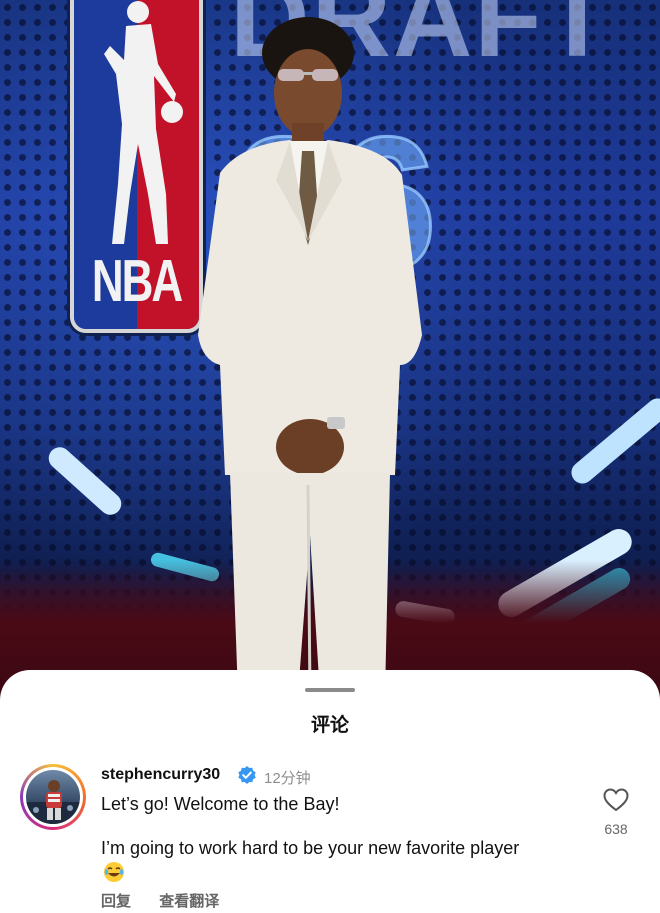 The width and height of the screenshot is (660, 913). Describe the element at coordinates (143, 122) in the screenshot. I see `logoman-silhouette-icon` at that location.